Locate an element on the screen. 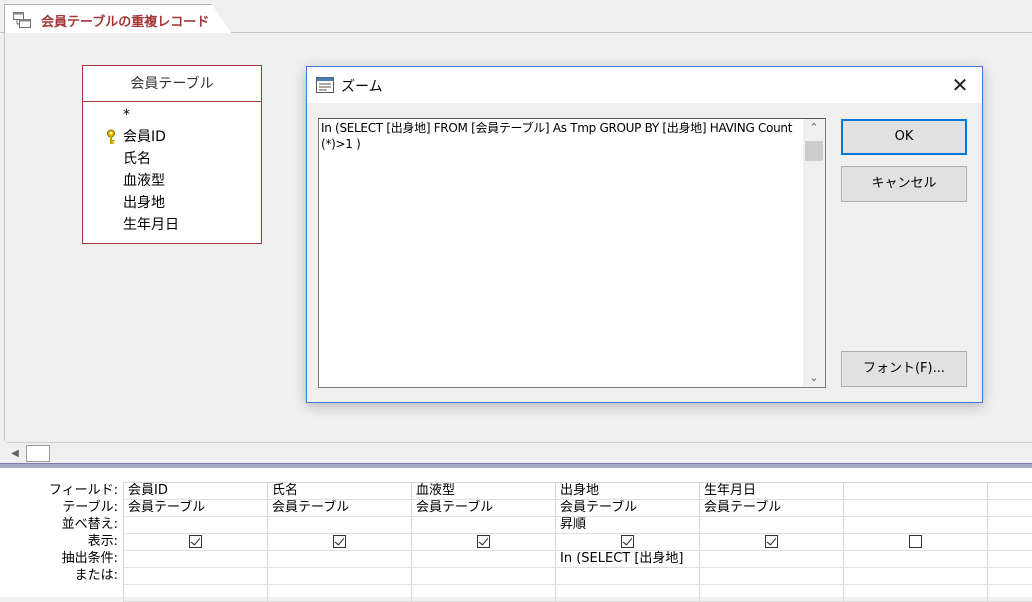  grid-row-labels: フィールド: テーブル: 並べ替え: 表示: 抽出条件: または: is located at coordinates (62, 533).